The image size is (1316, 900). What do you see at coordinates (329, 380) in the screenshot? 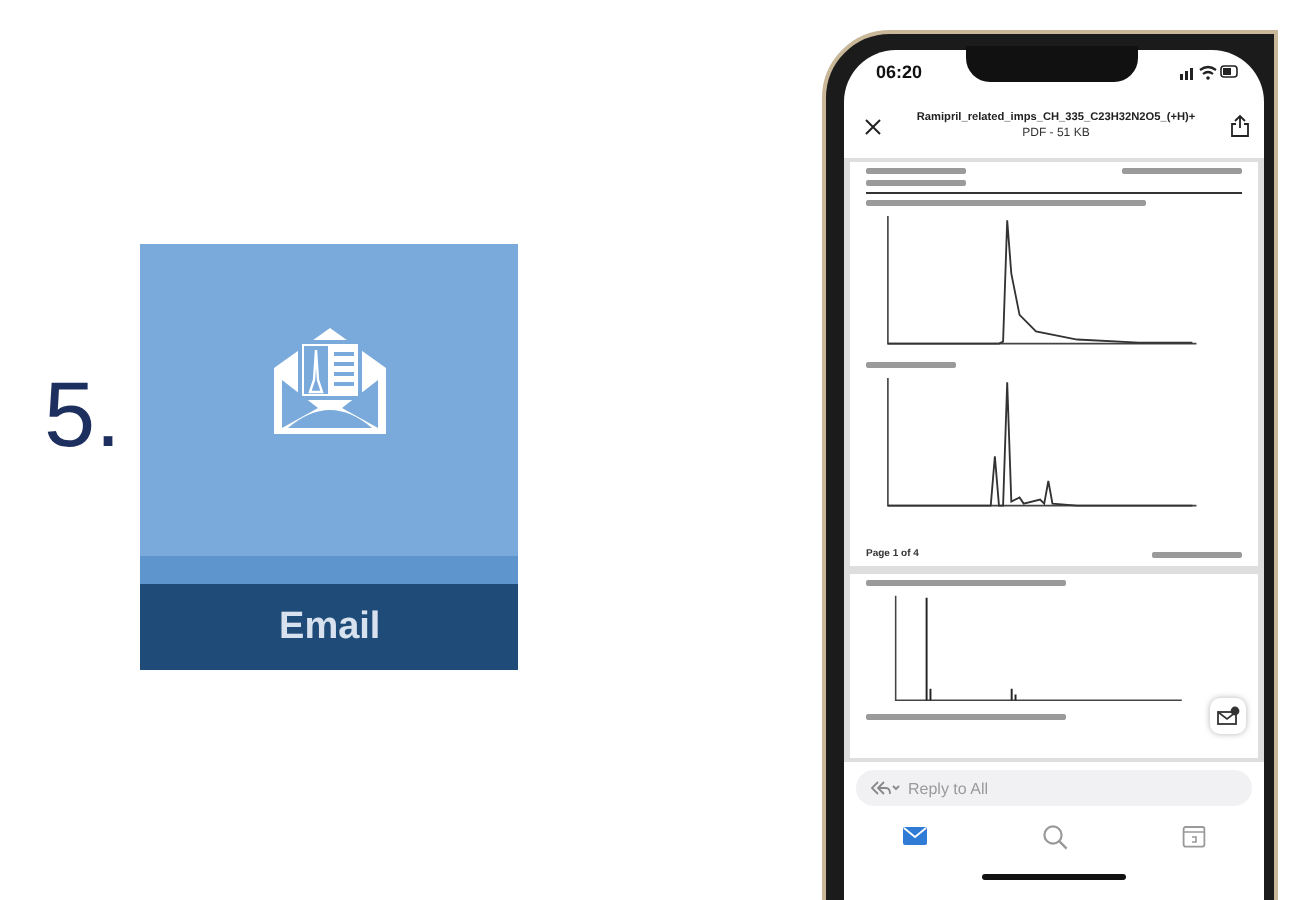
I see `envelope-document-icon` at bounding box center [329, 380].